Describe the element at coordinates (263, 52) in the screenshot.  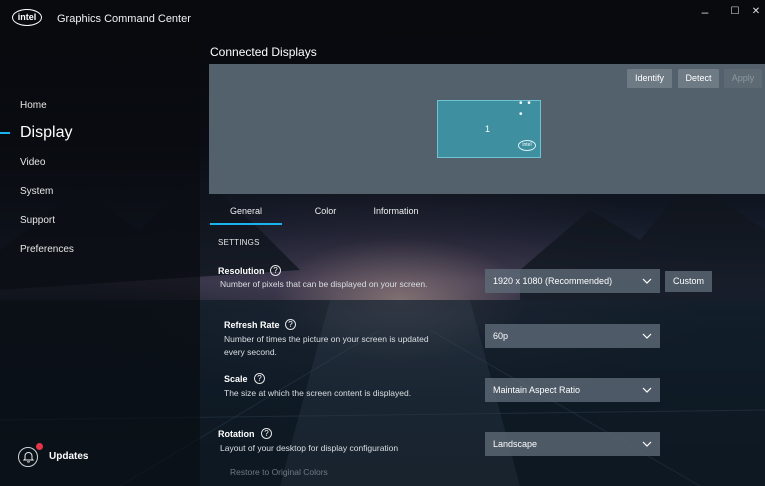
I see `connected-displays-title: Connected Displays` at that location.